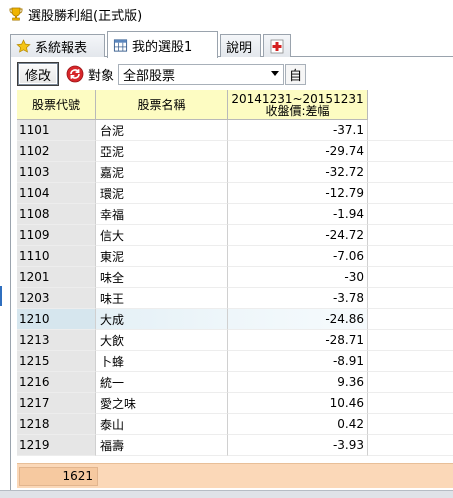 Image resolution: width=453 pixels, height=498 pixels. I want to click on cell-stock-code: 1215, so click(56, 361).